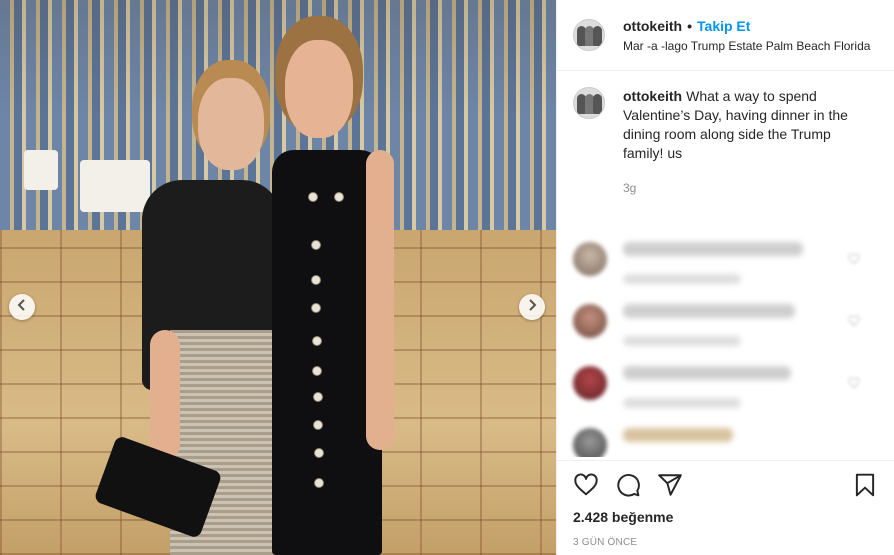 This screenshot has height=555, width=894. Describe the element at coordinates (725, 542) in the screenshot. I see `post-timestamp: 3 GÜN ÖNCE` at that location.